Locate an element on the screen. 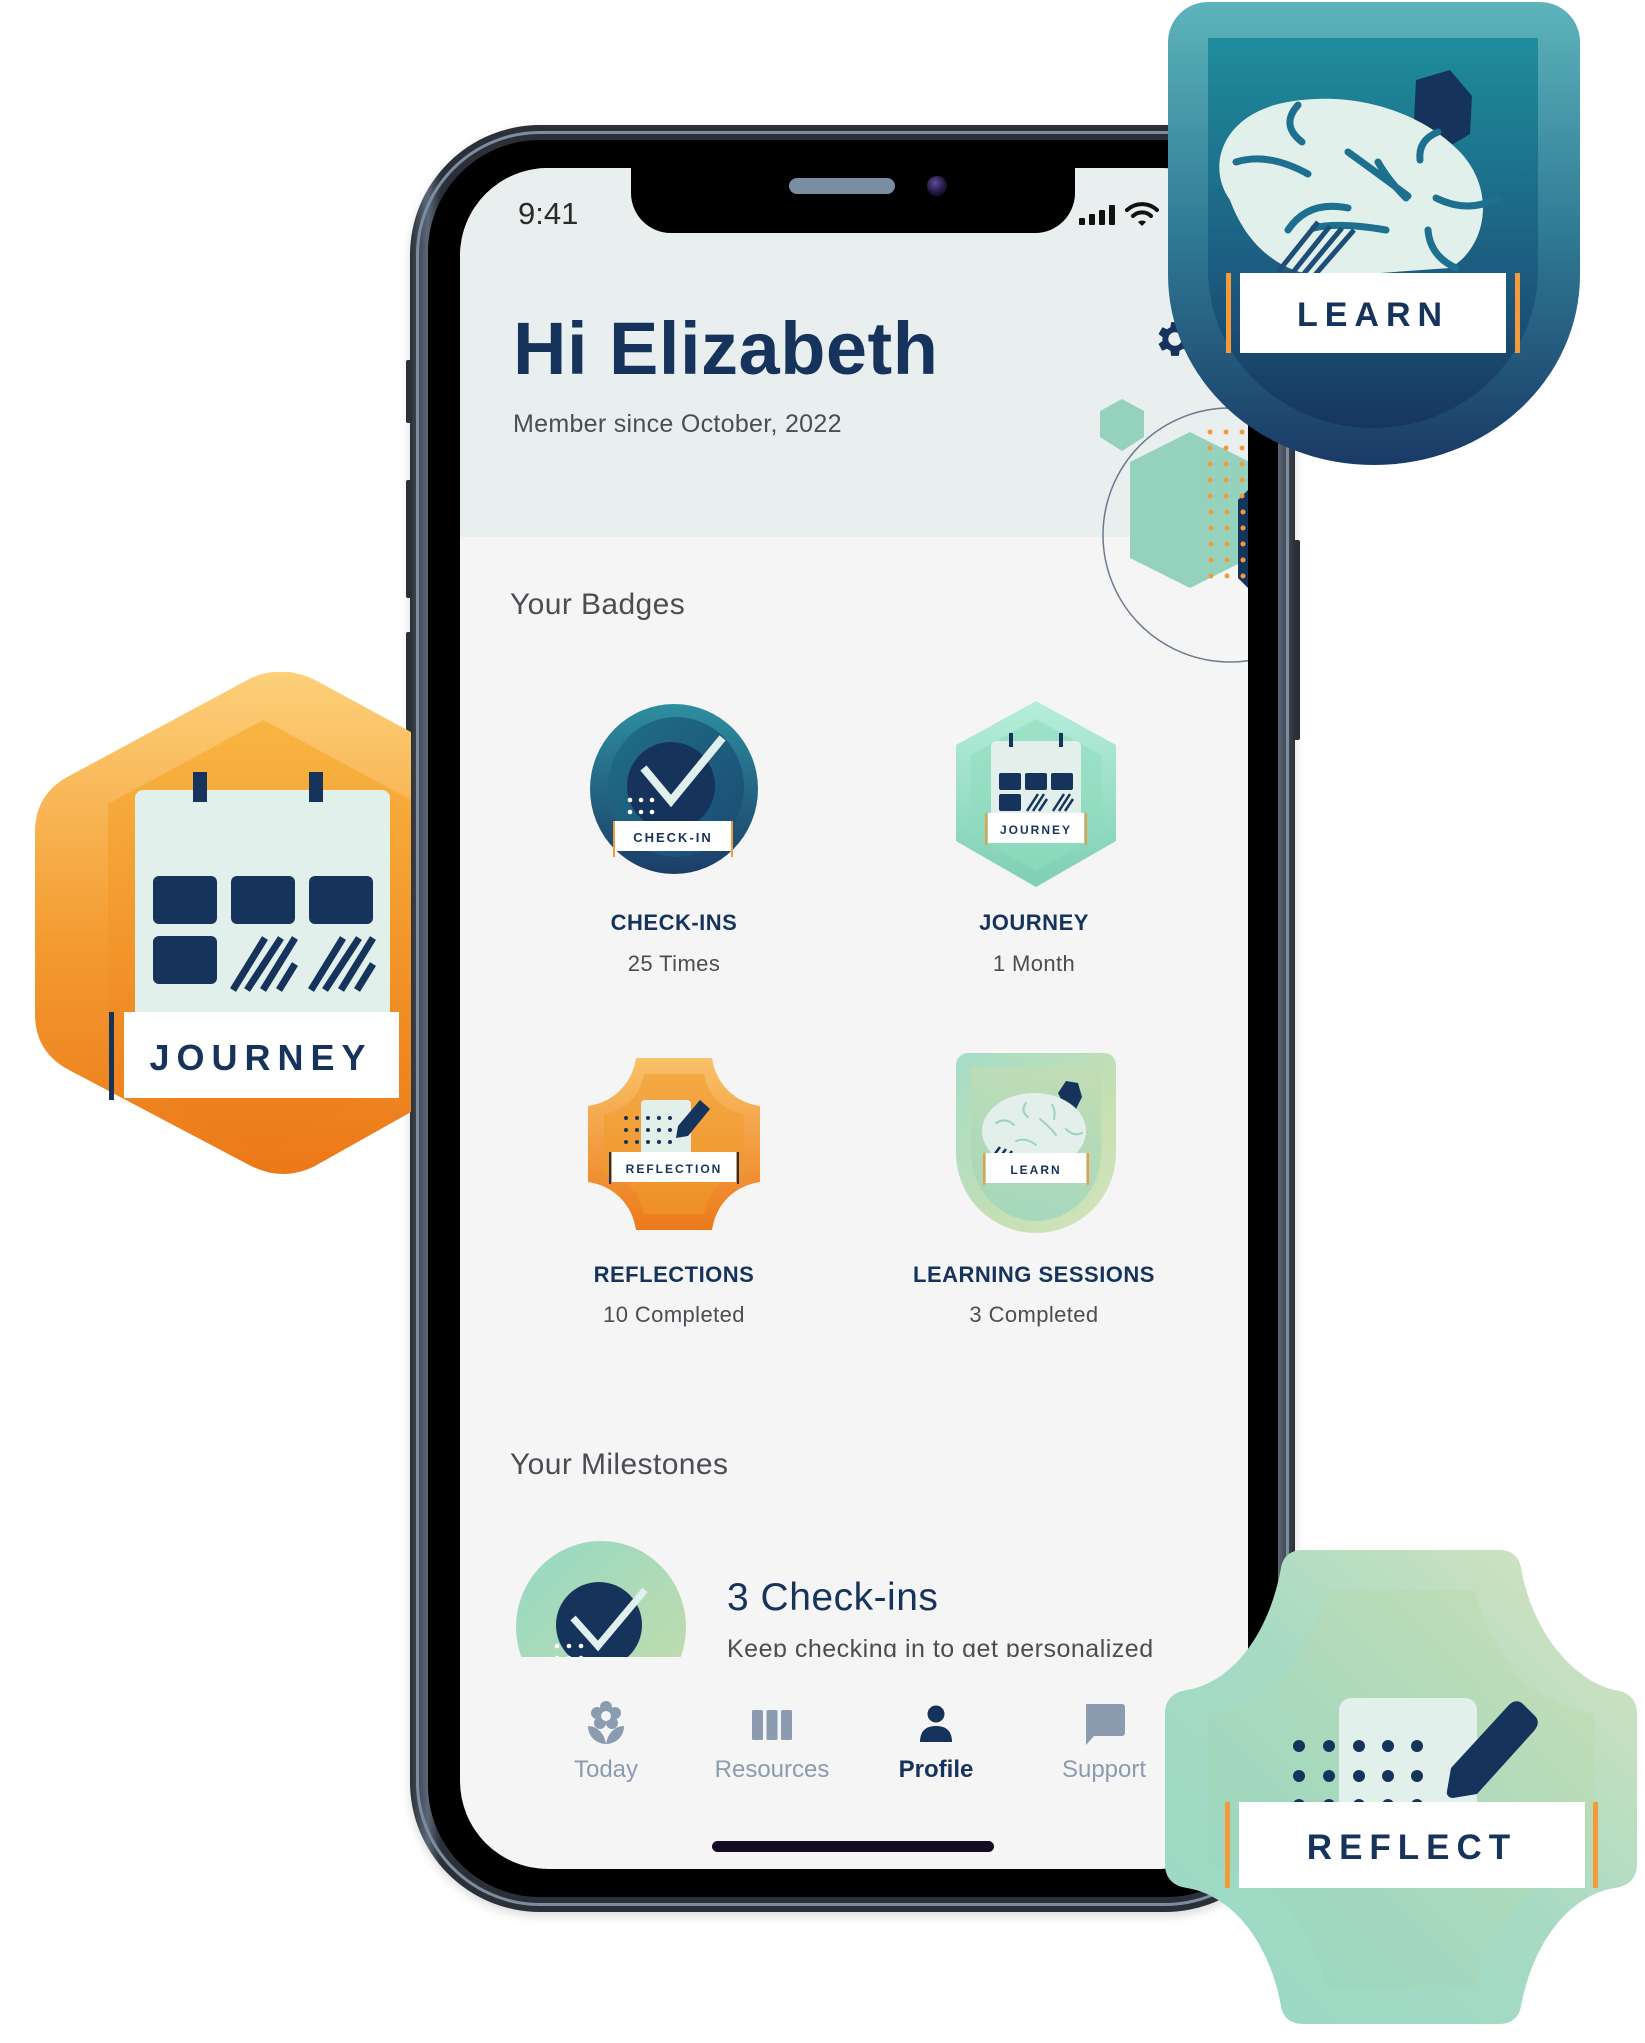 This screenshot has height=2043, width=1645. tab-label: Resources is located at coordinates (772, 1769).